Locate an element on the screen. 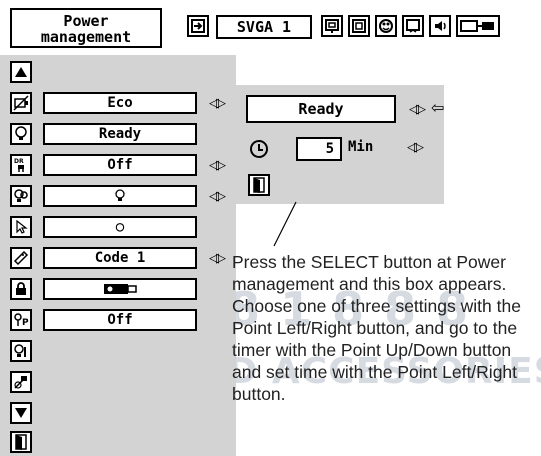 The width and height of the screenshot is (541, 456). projector-icon is located at coordinates (120, 289).